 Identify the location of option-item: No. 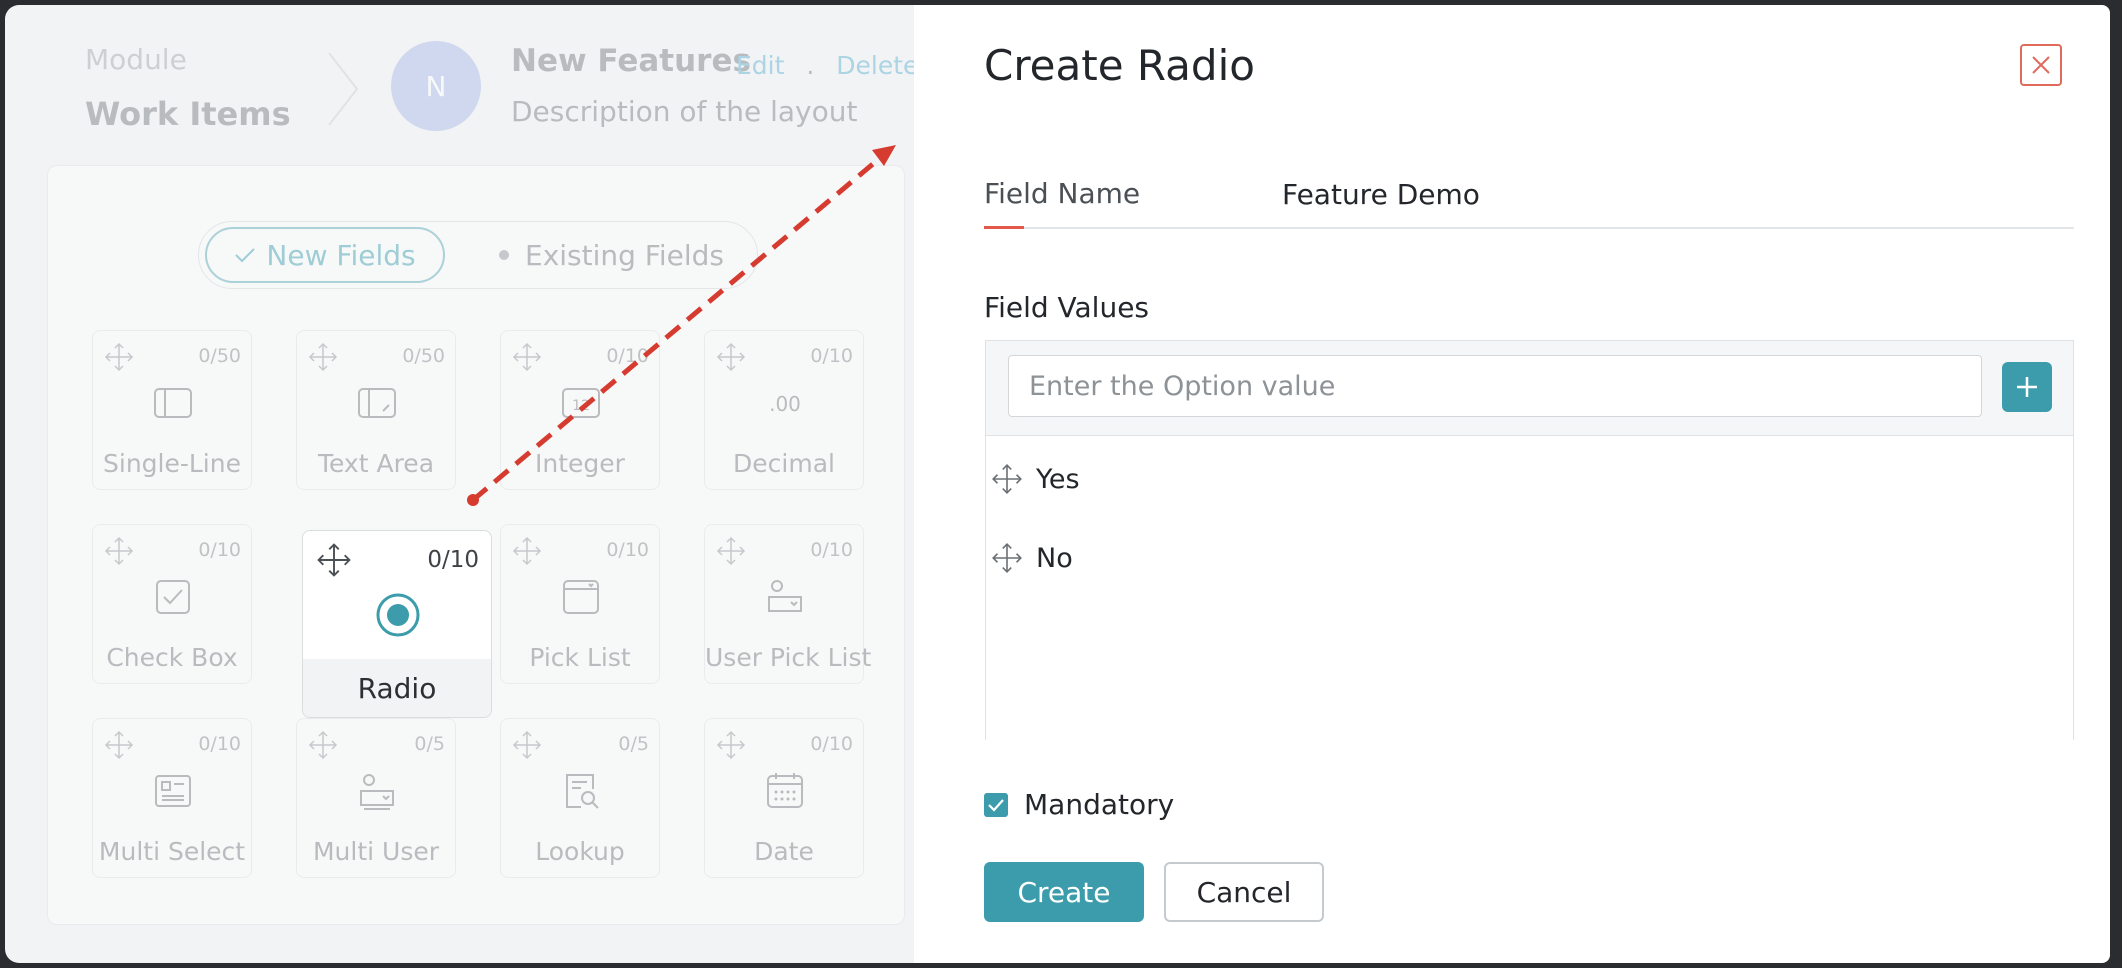
(1029, 558).